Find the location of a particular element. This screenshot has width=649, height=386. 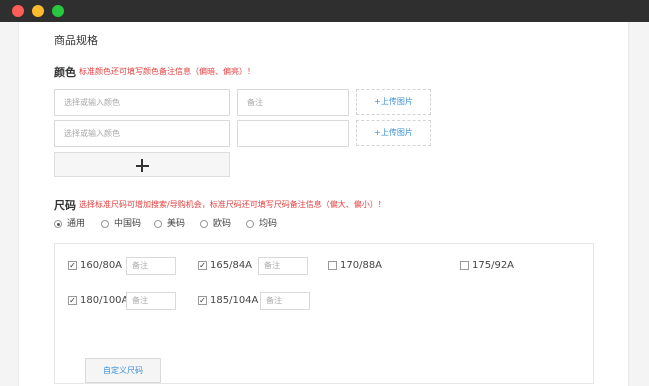

radio-size-standard-one-size: 均码 is located at coordinates (266, 224).